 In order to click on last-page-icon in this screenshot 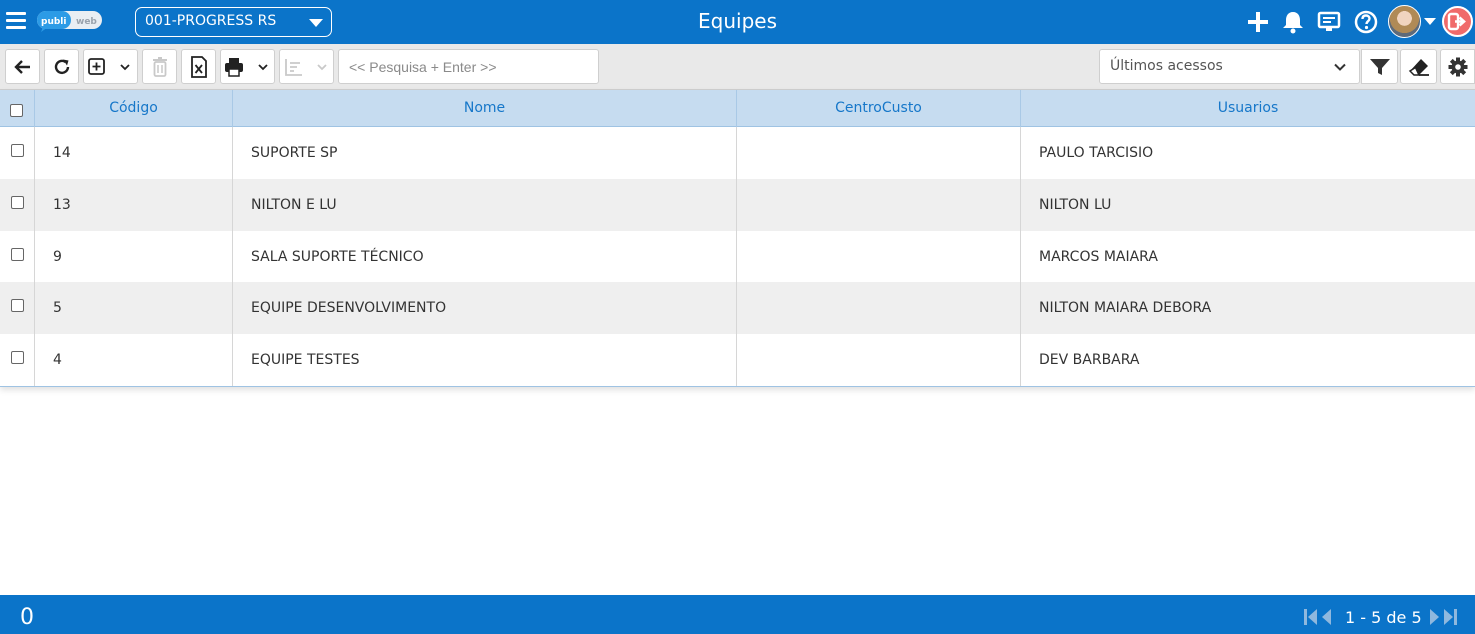, I will do `click(1450, 617)`.